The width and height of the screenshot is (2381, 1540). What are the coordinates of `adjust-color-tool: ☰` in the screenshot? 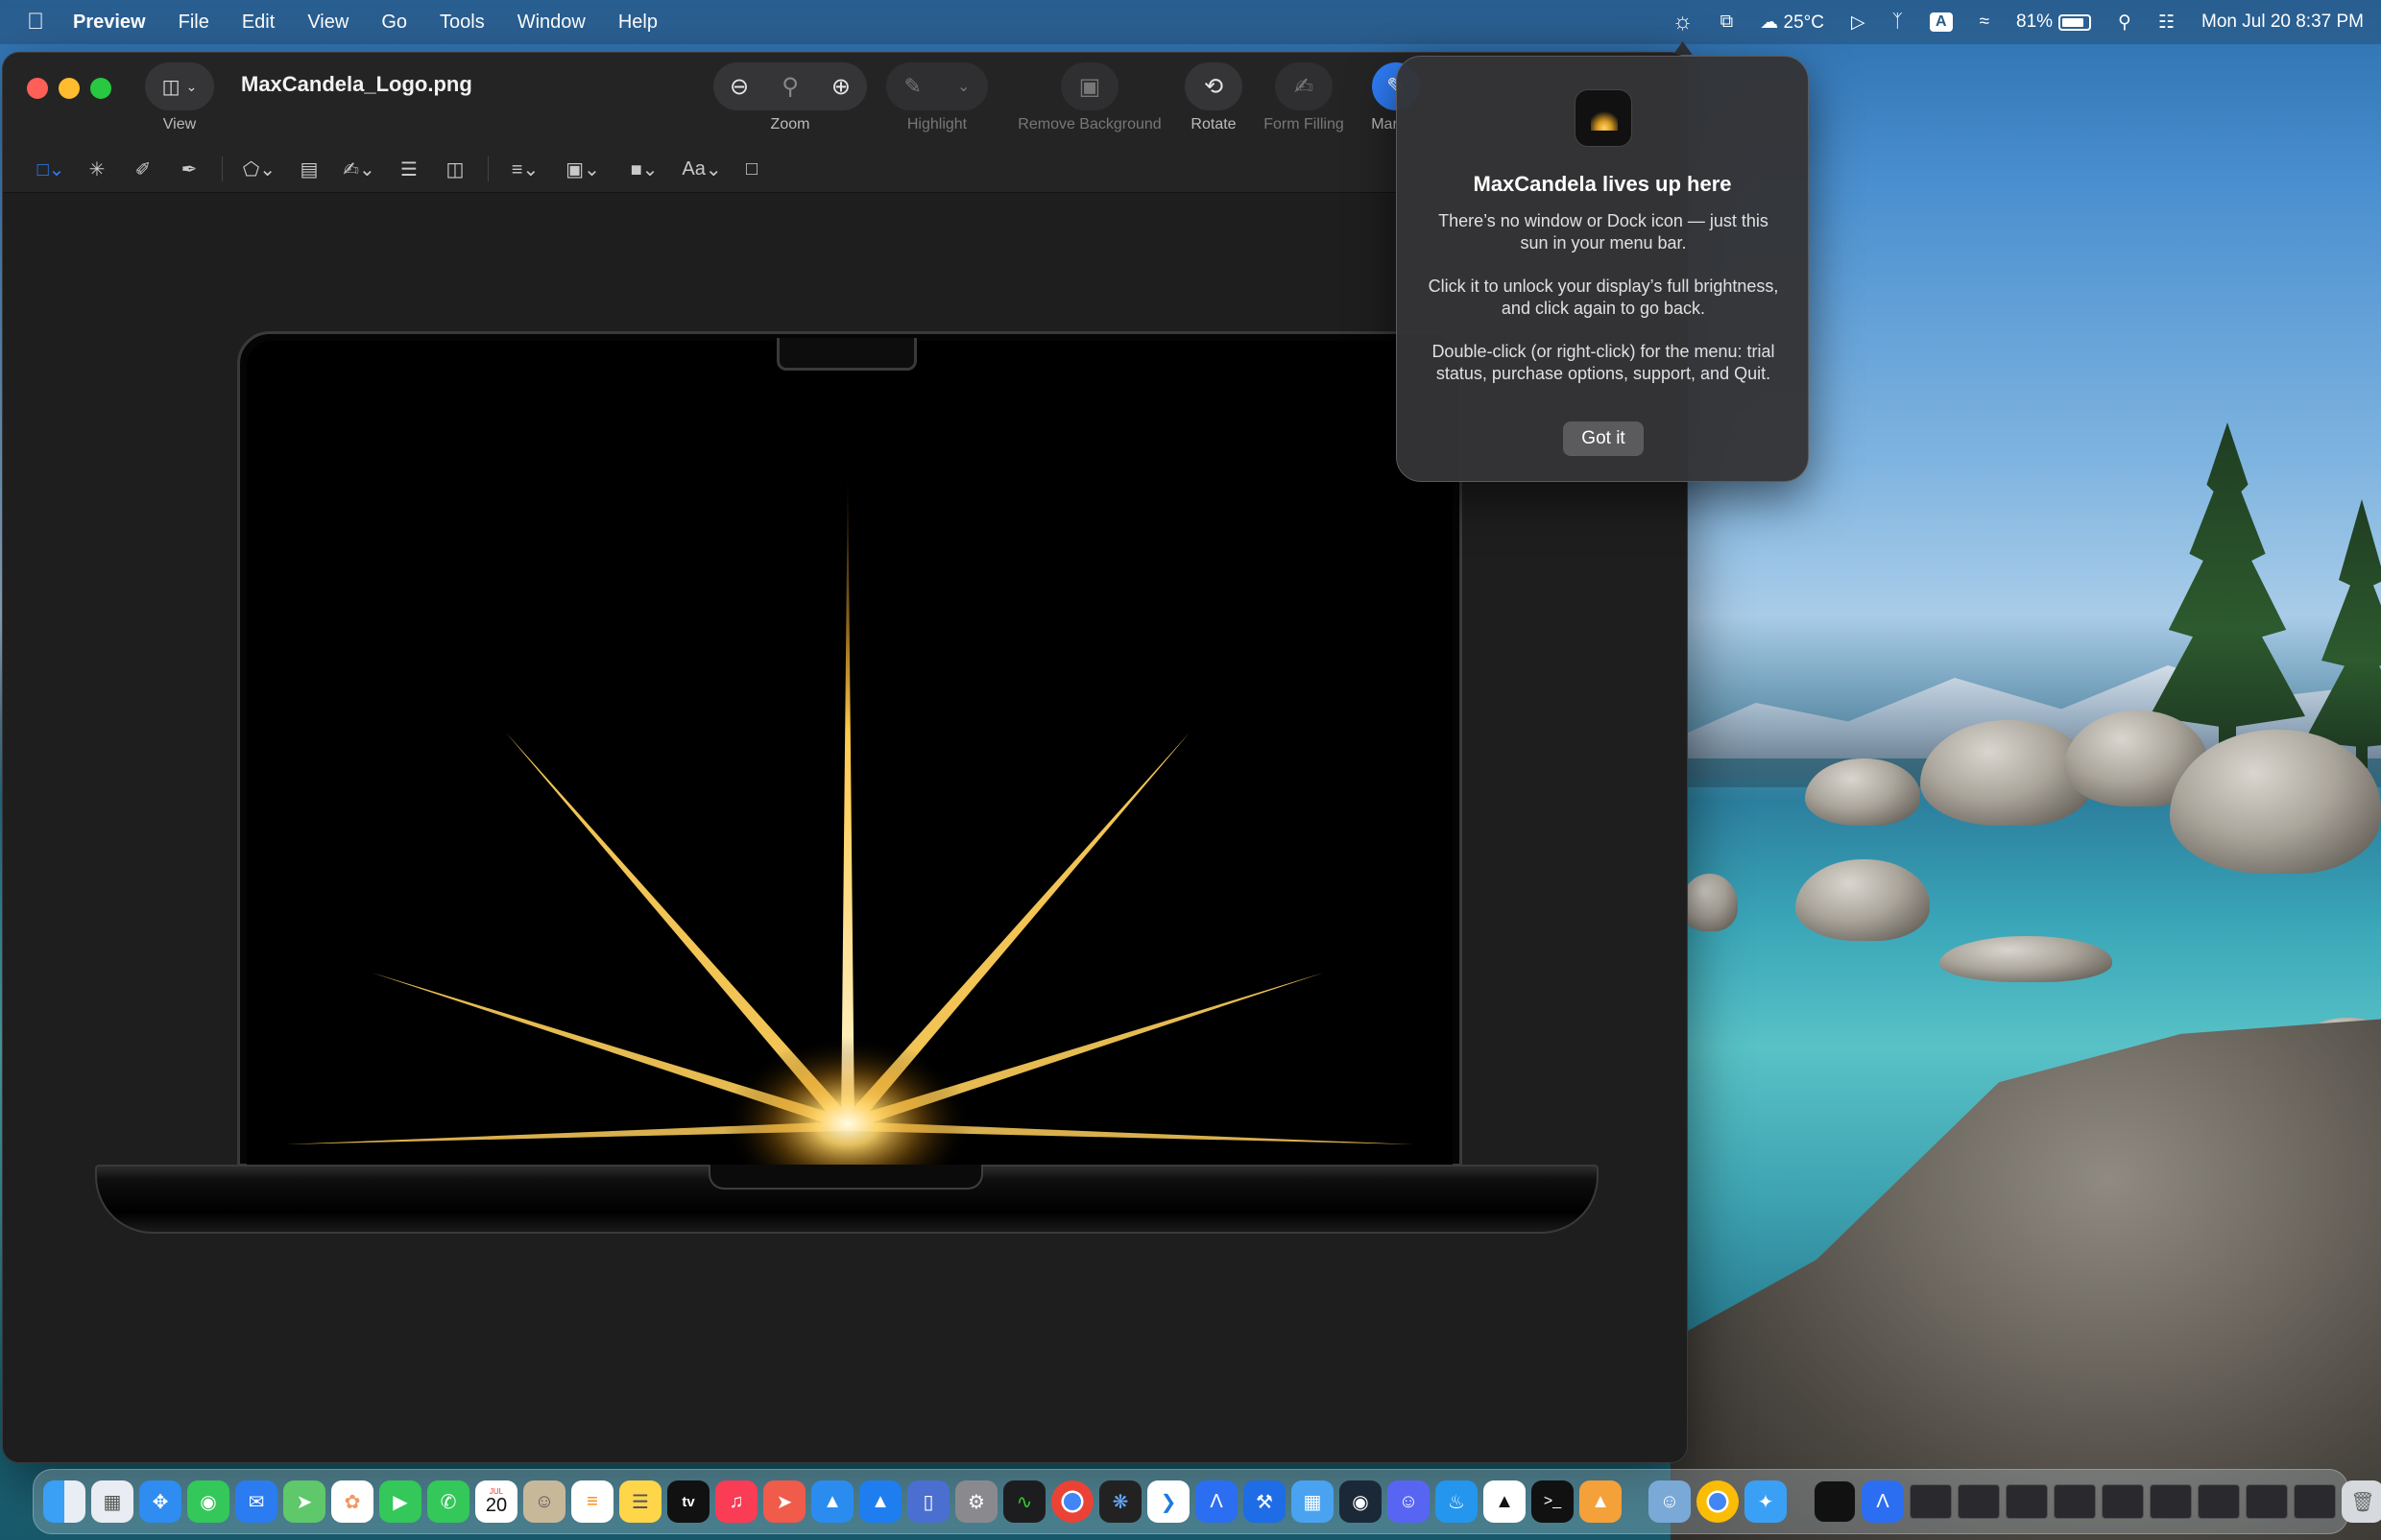 It's located at (409, 169).